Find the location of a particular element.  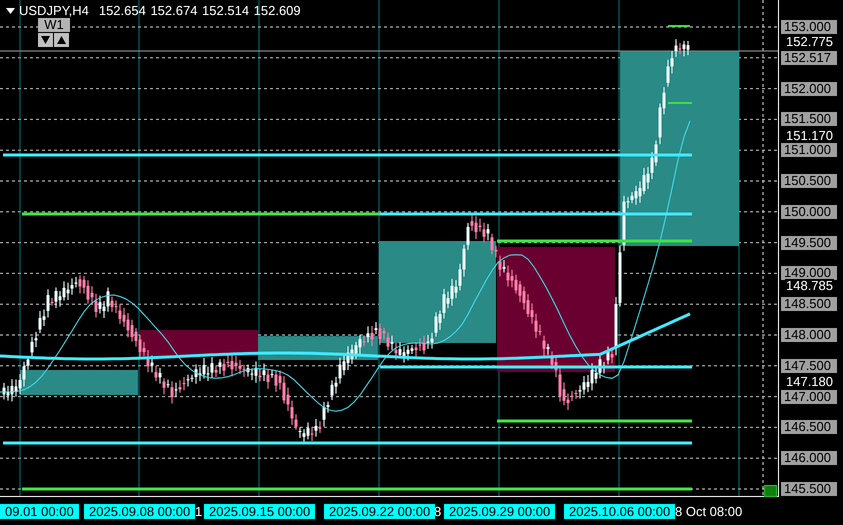

time-label: 8 is located at coordinates (438, 511).